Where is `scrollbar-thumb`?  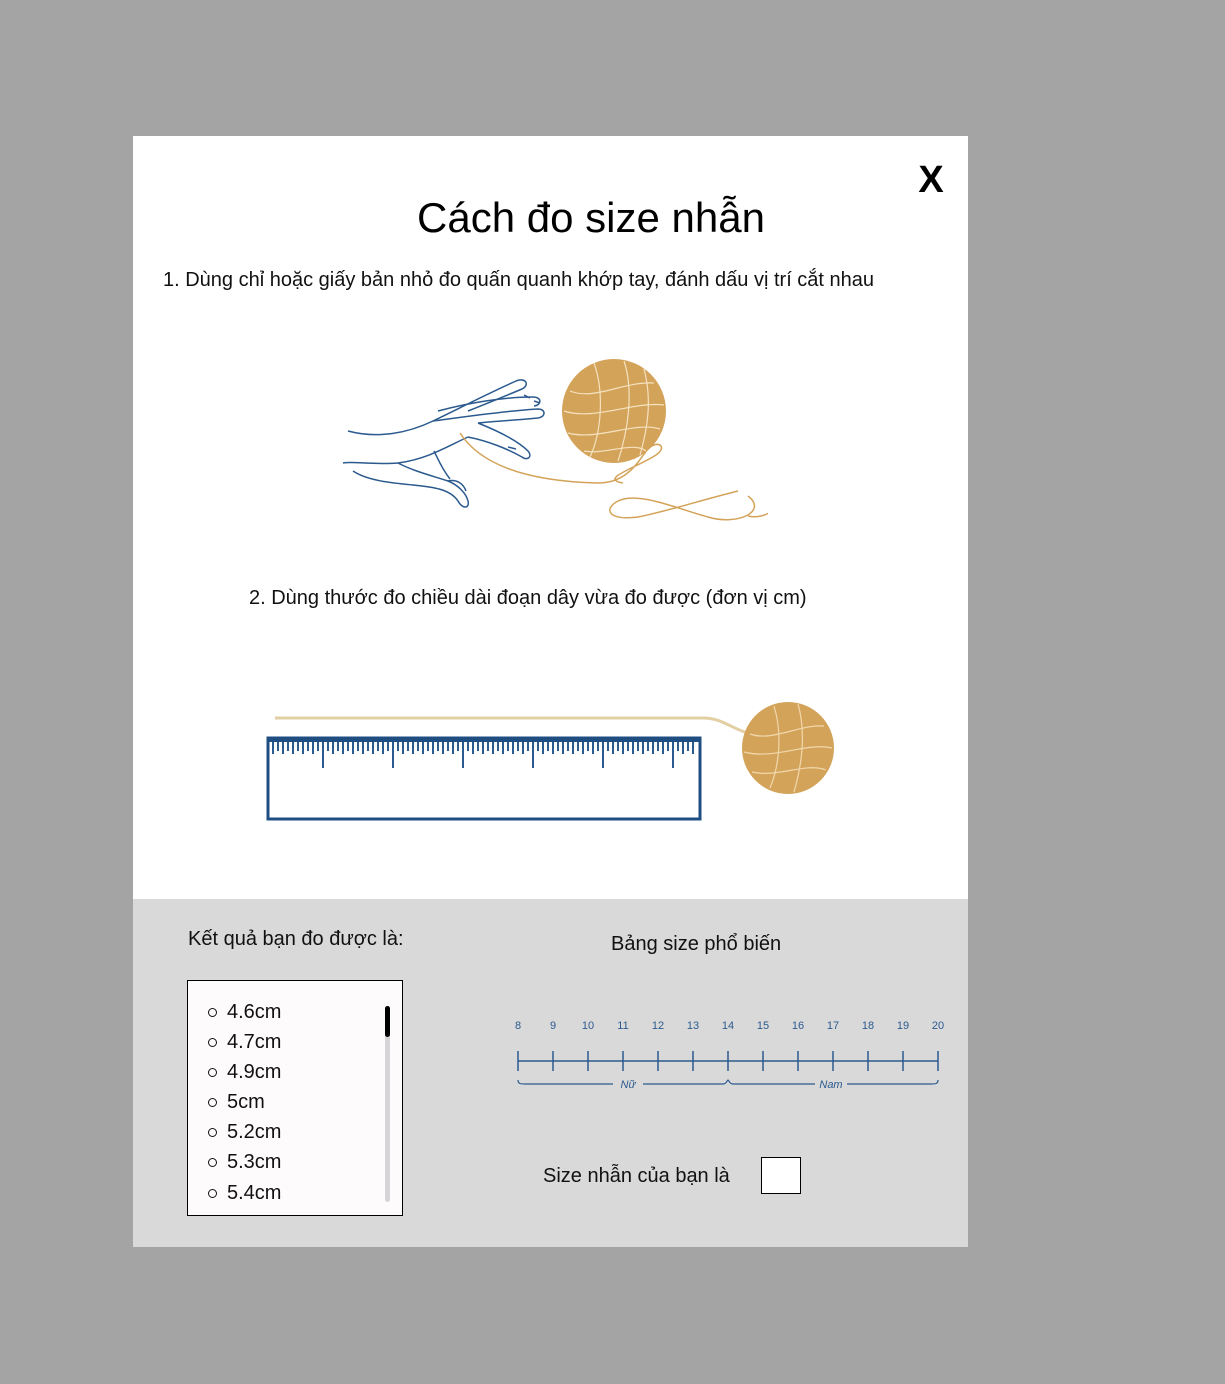 scrollbar-thumb is located at coordinates (387, 1021).